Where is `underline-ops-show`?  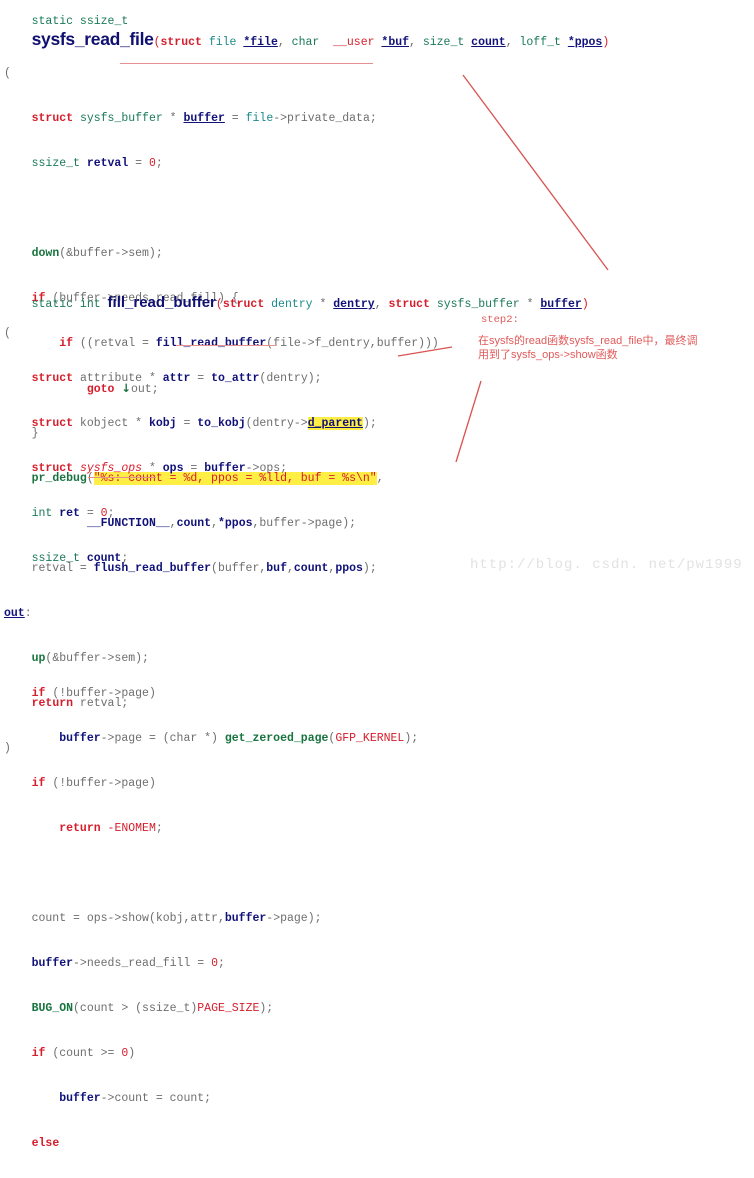 underline-ops-show is located at coordinates (122, 477).